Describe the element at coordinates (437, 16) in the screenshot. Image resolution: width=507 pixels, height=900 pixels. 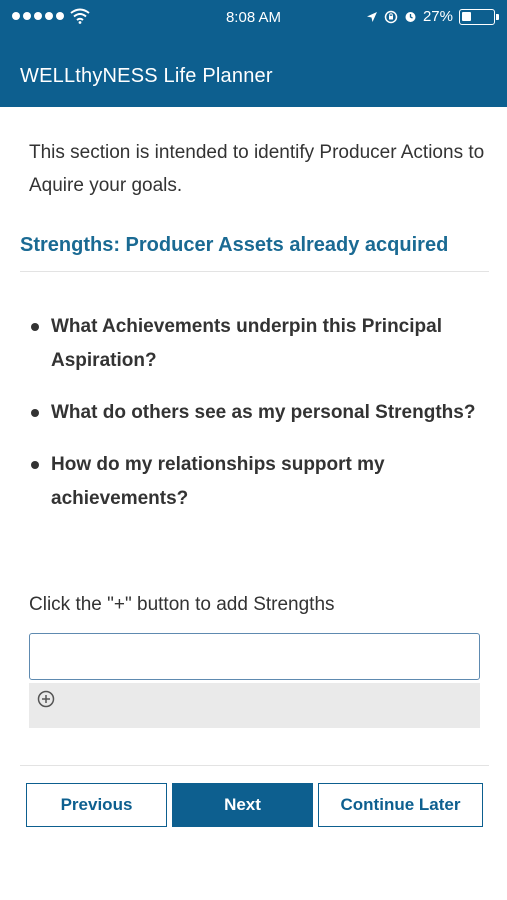
I see `battery-percent: 27%` at that location.